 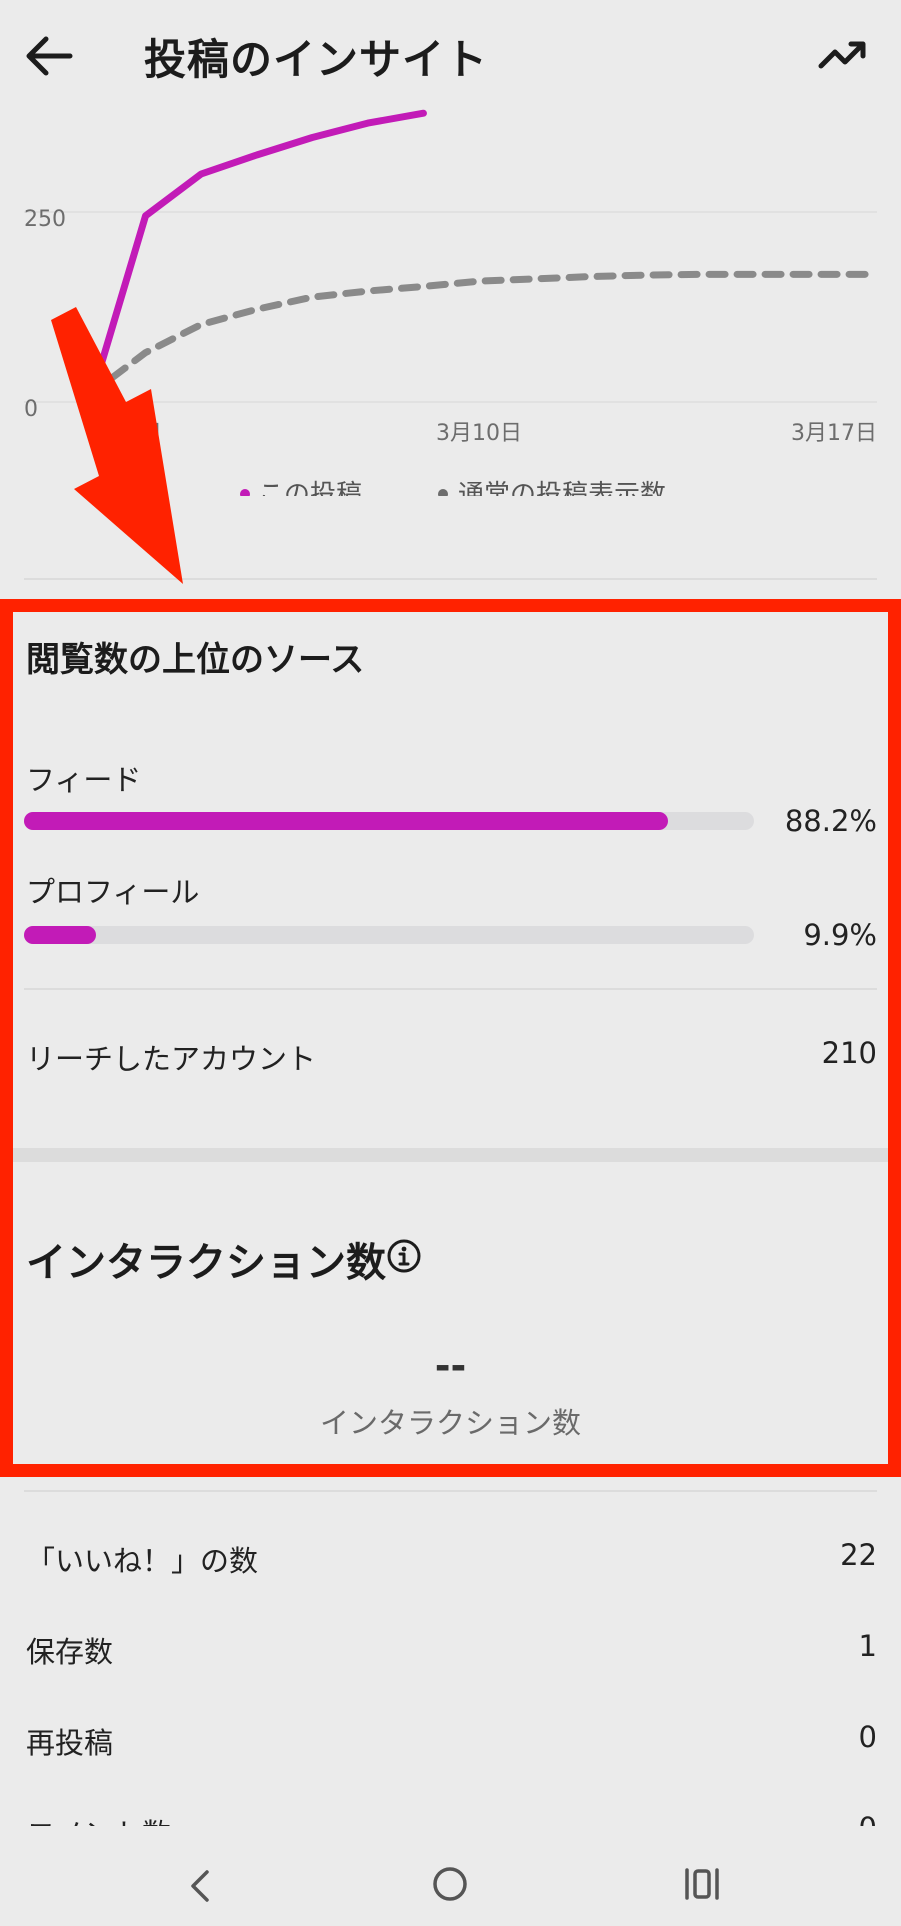 What do you see at coordinates (126, 433) in the screenshot?
I see `x-tick-label: 3月3日` at bounding box center [126, 433].